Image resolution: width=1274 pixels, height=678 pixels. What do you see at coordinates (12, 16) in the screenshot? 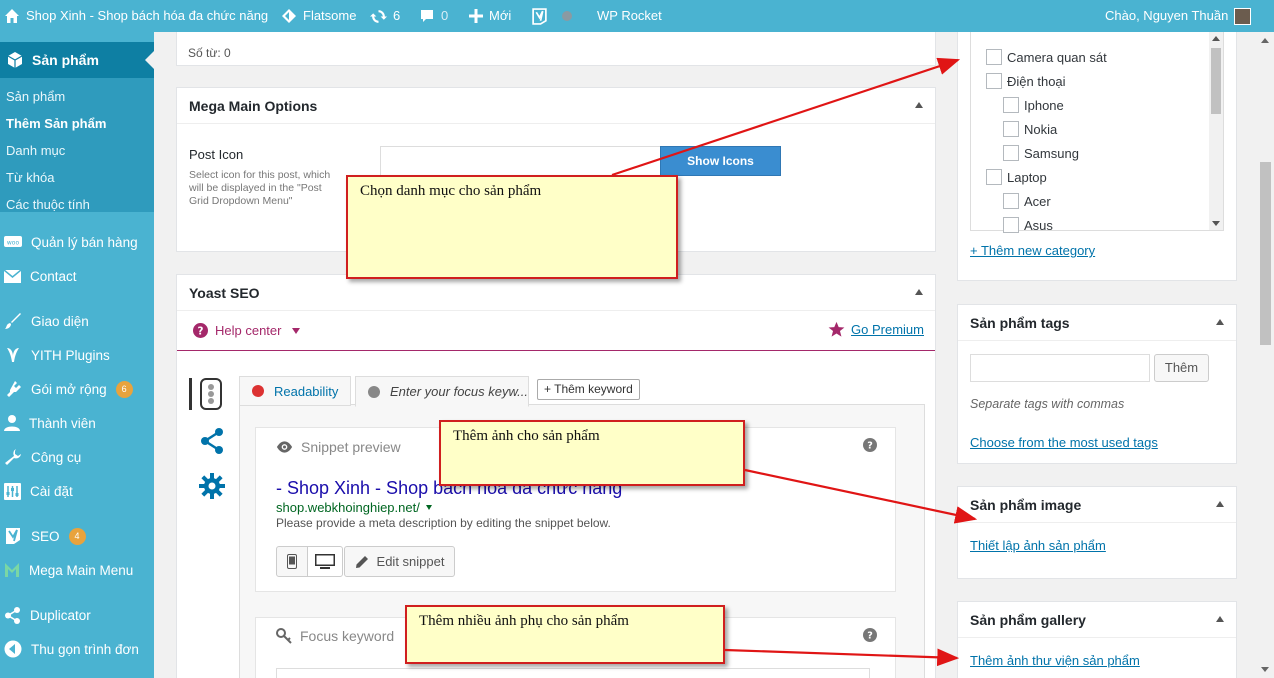
I see `home-icon` at bounding box center [12, 16].